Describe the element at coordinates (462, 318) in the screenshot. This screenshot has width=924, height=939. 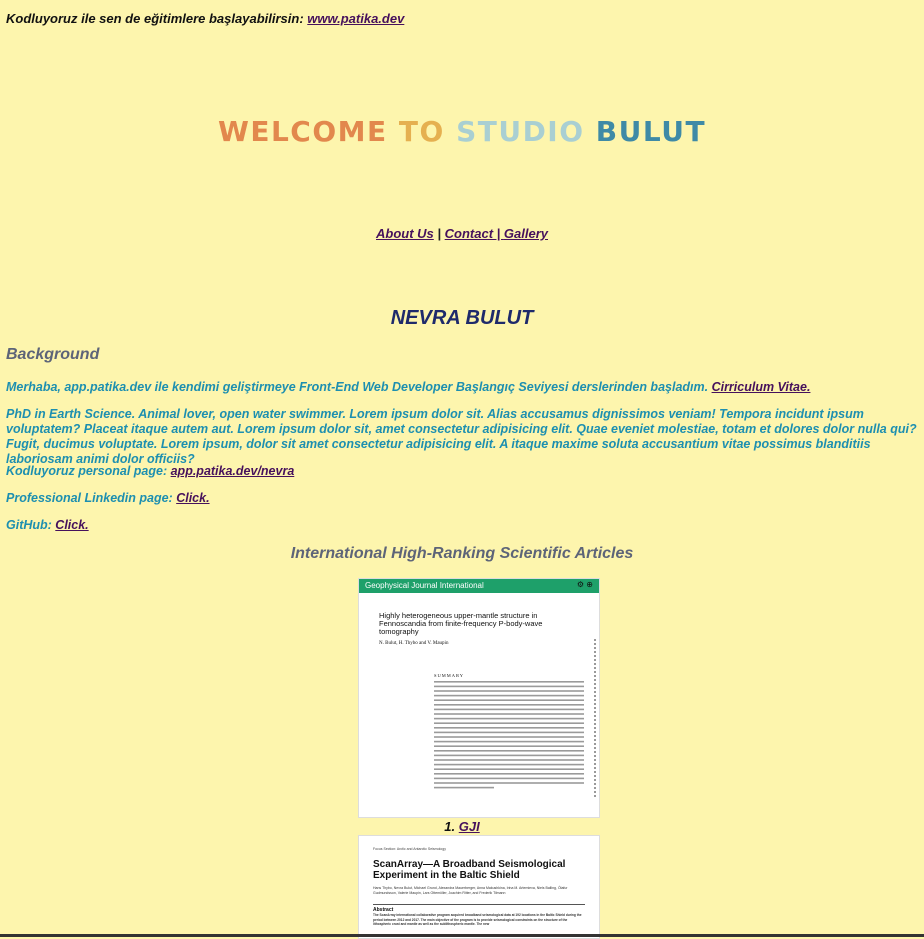
I see `profile-name: NEVRA BULUT` at that location.